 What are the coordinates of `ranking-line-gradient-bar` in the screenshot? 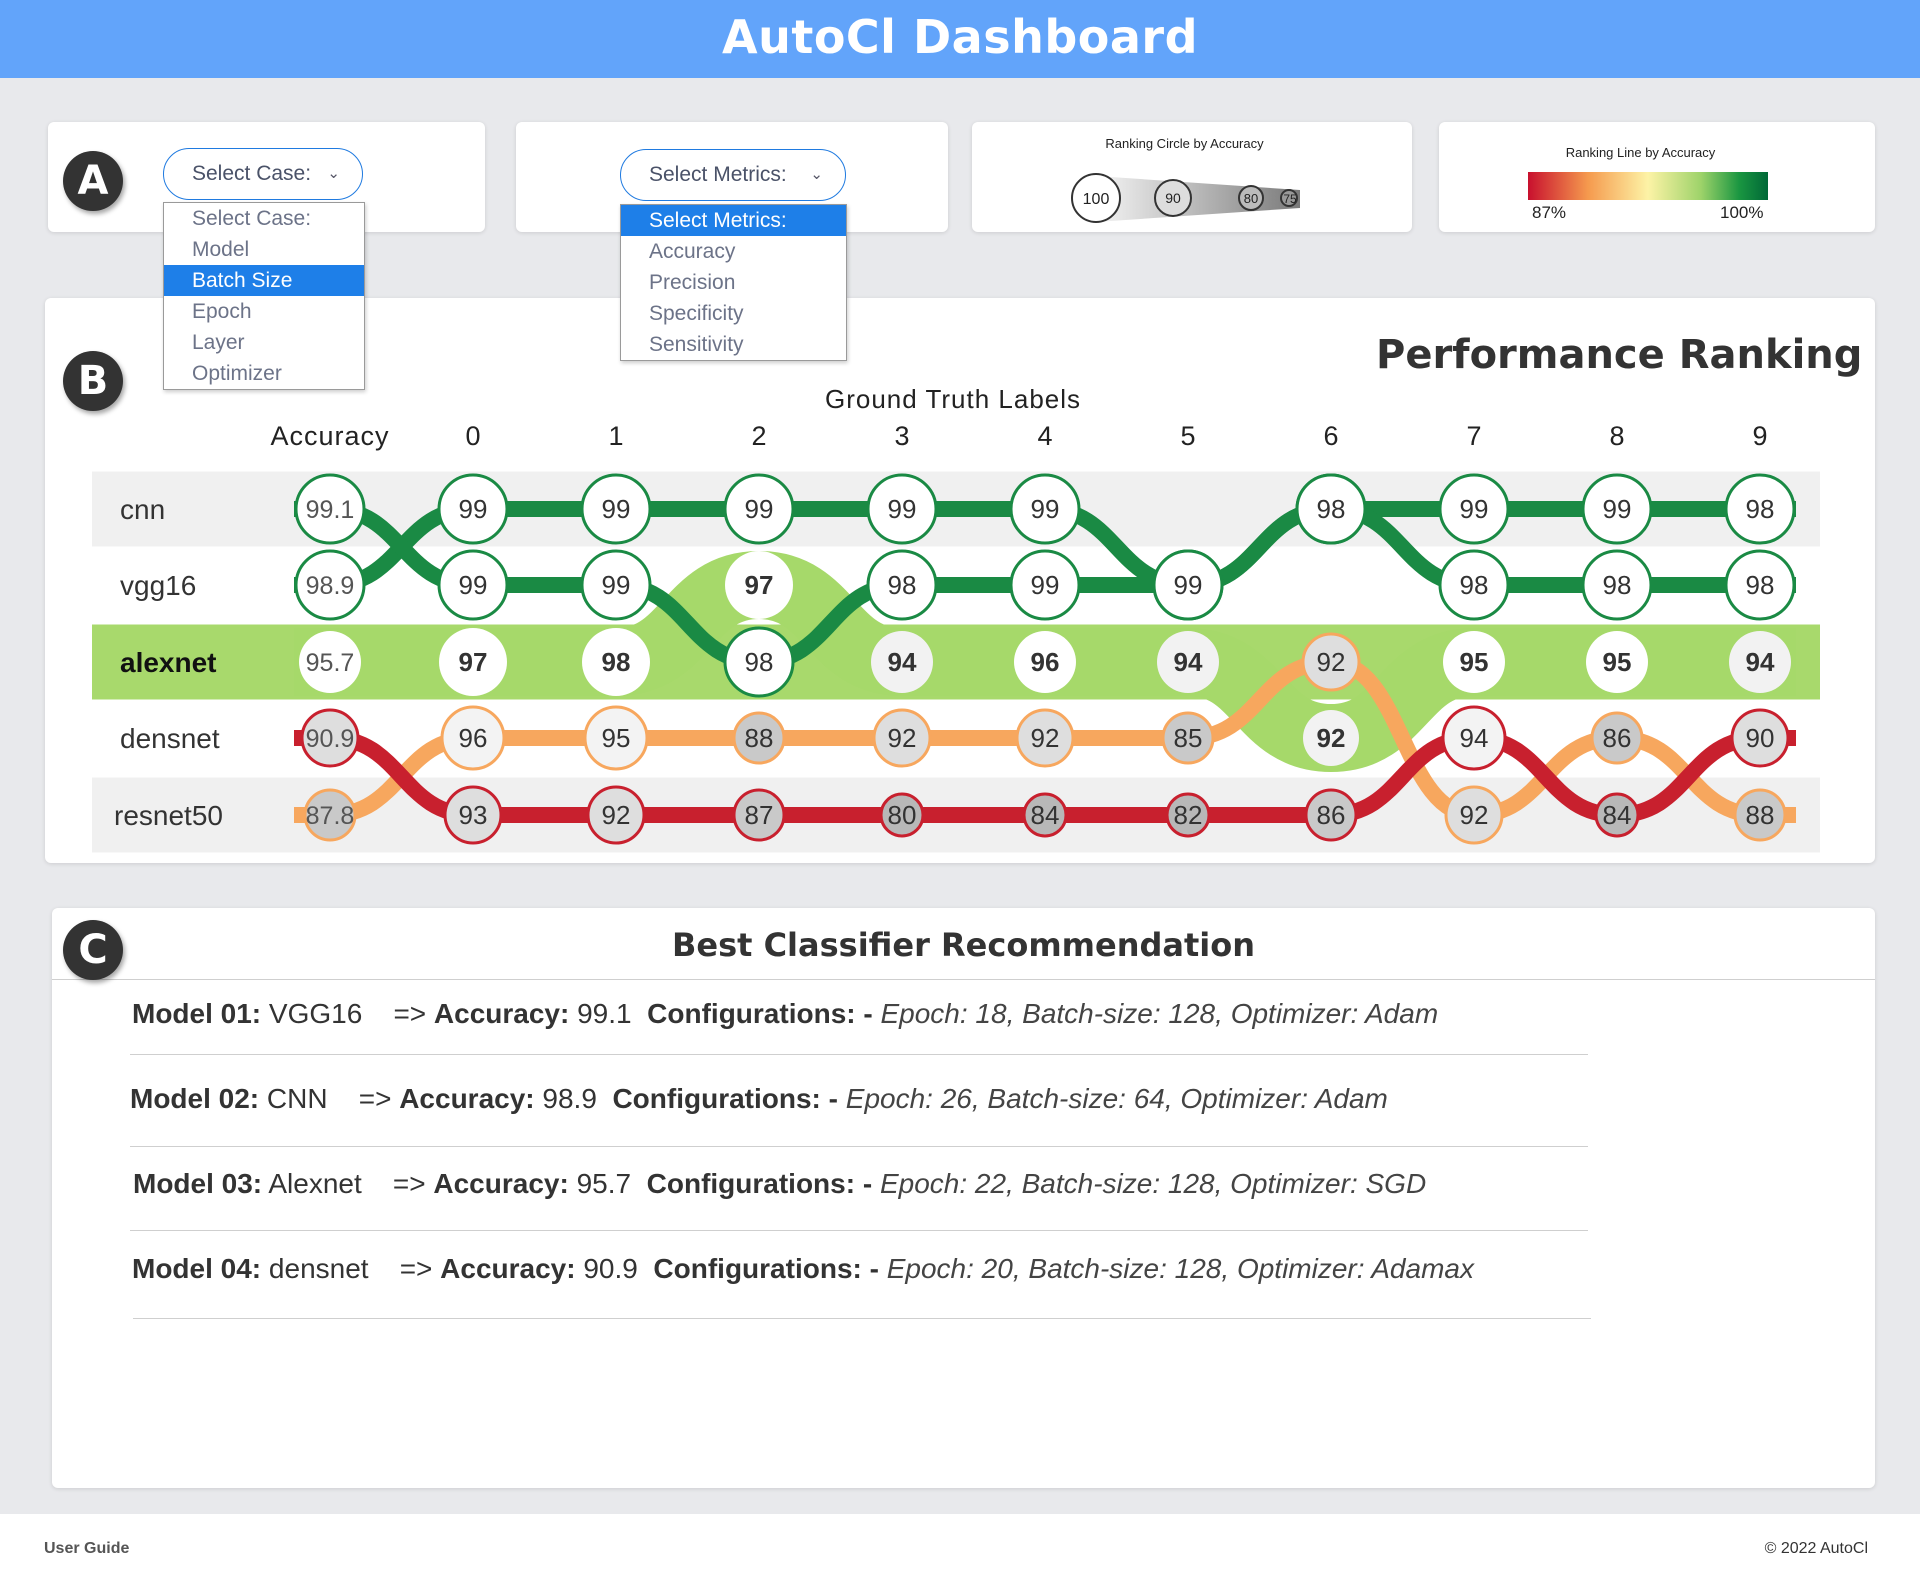 It's located at (1648, 186).